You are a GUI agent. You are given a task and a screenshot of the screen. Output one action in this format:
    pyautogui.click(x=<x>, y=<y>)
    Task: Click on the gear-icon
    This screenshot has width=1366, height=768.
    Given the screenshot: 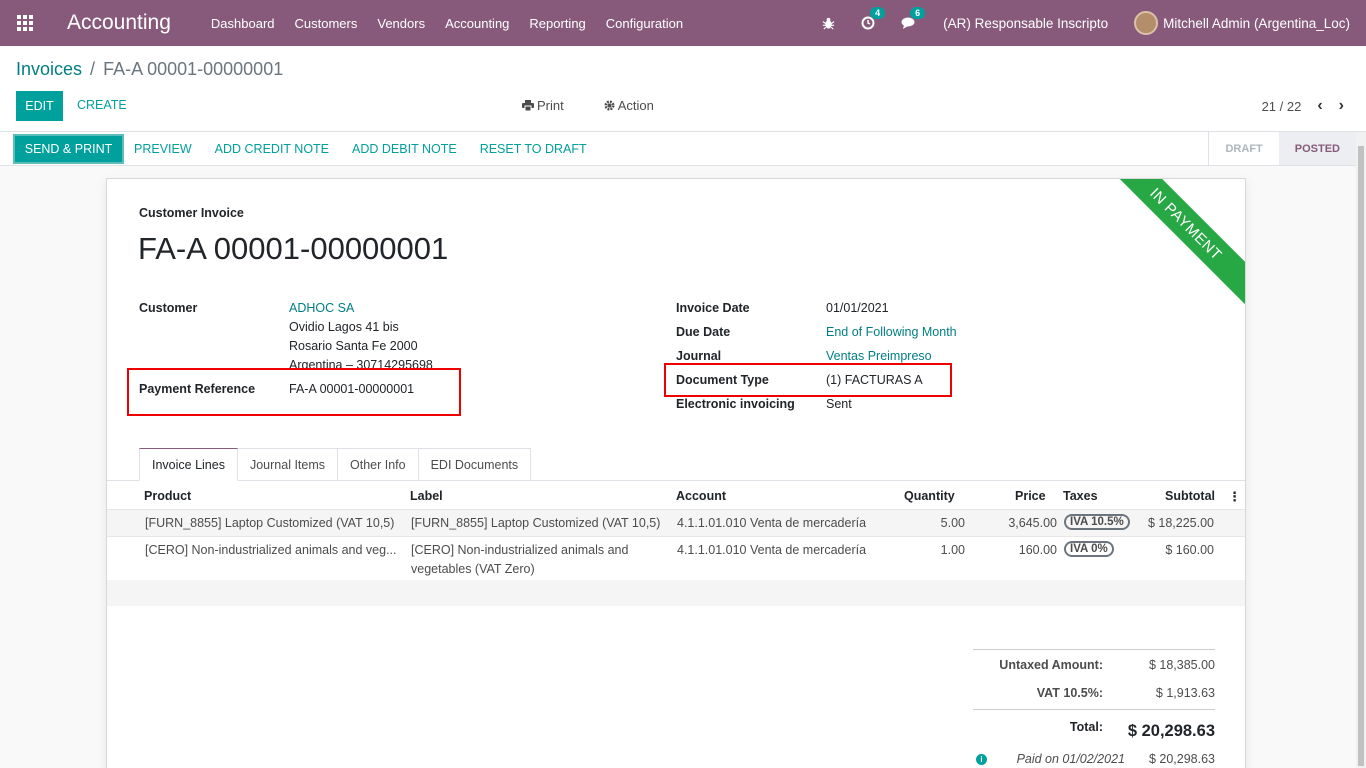 What is the action you would take?
    pyautogui.click(x=609, y=105)
    